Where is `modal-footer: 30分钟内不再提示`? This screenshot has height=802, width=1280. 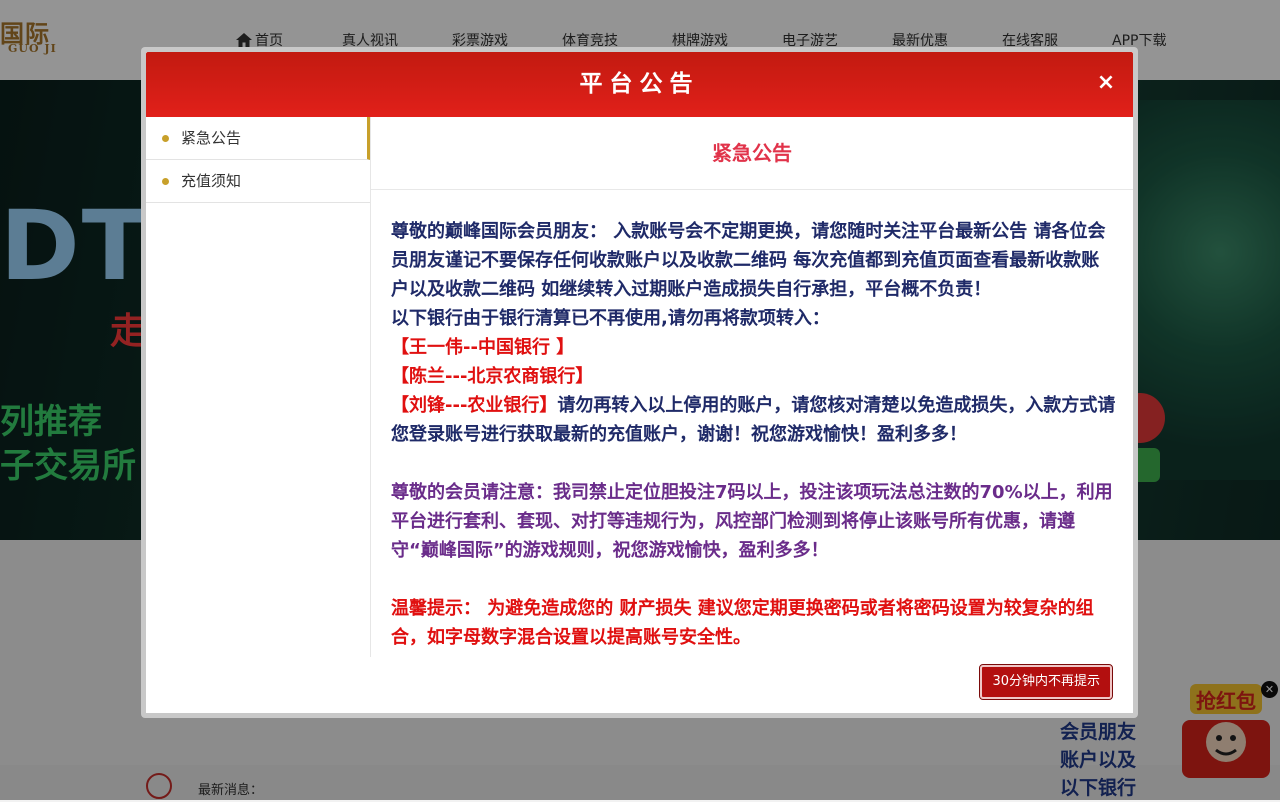
modal-footer: 30分钟内不再提示 is located at coordinates (639, 685).